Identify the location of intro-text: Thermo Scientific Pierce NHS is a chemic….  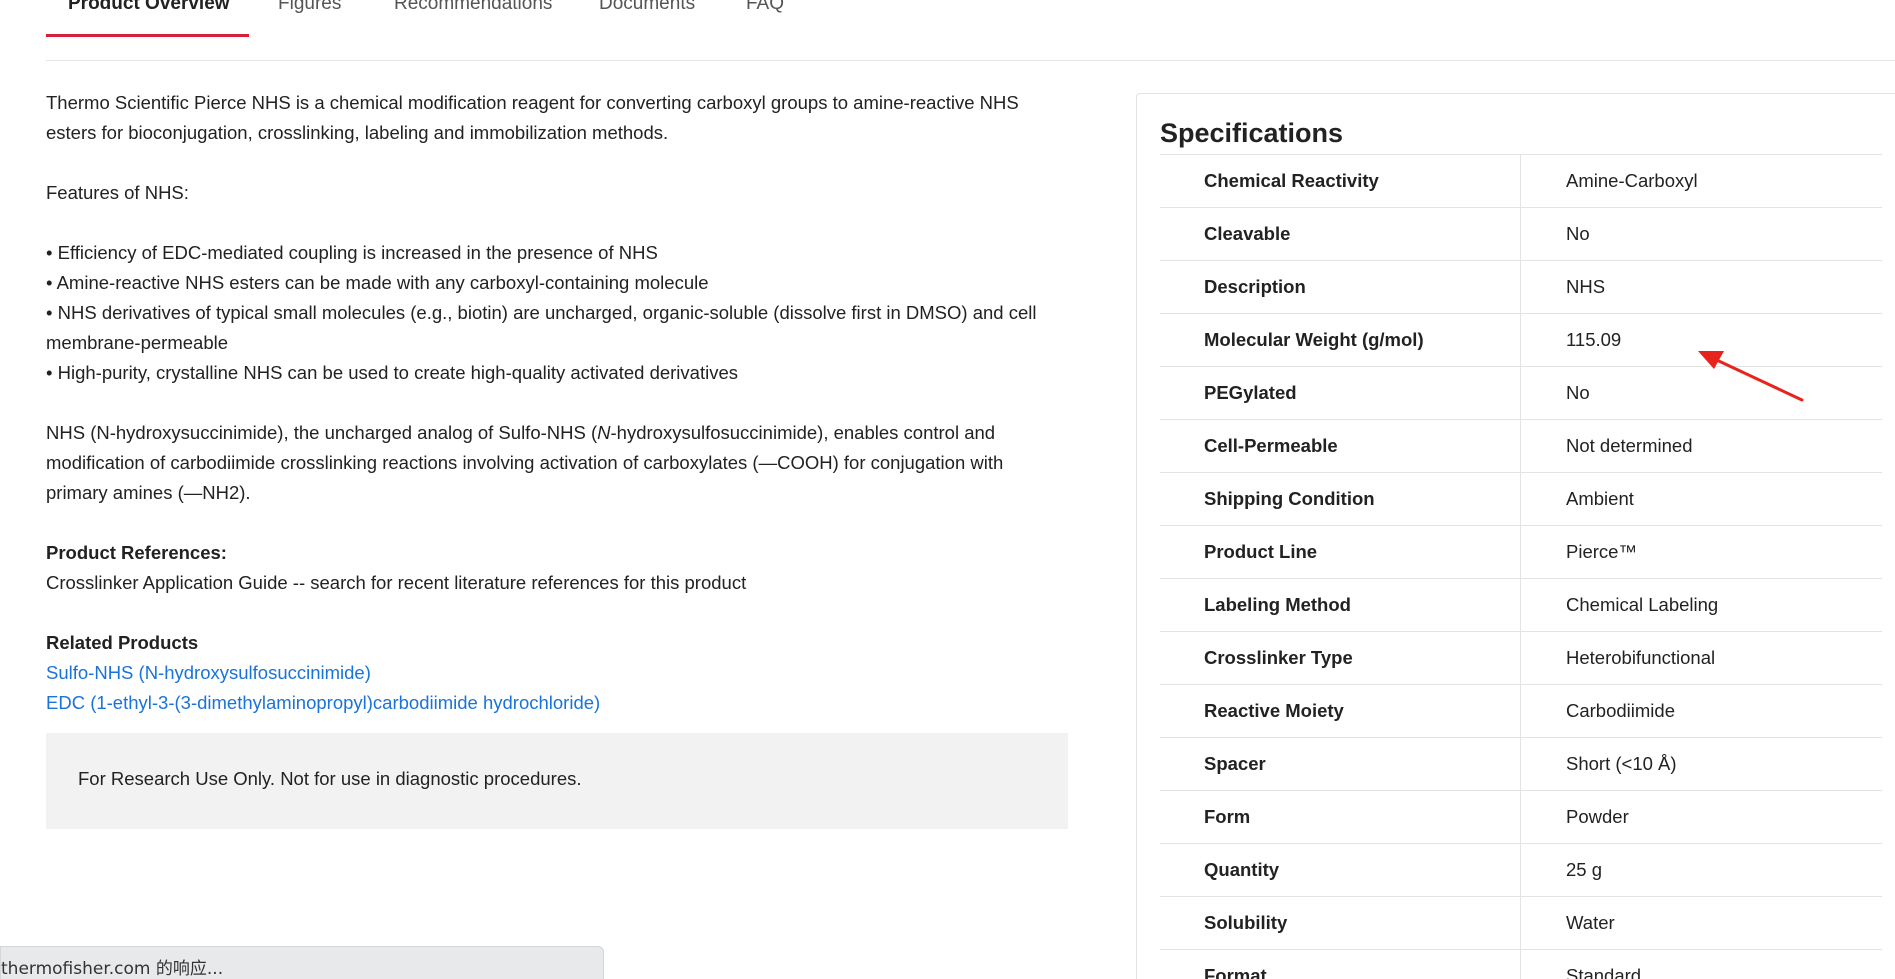
(532, 102).